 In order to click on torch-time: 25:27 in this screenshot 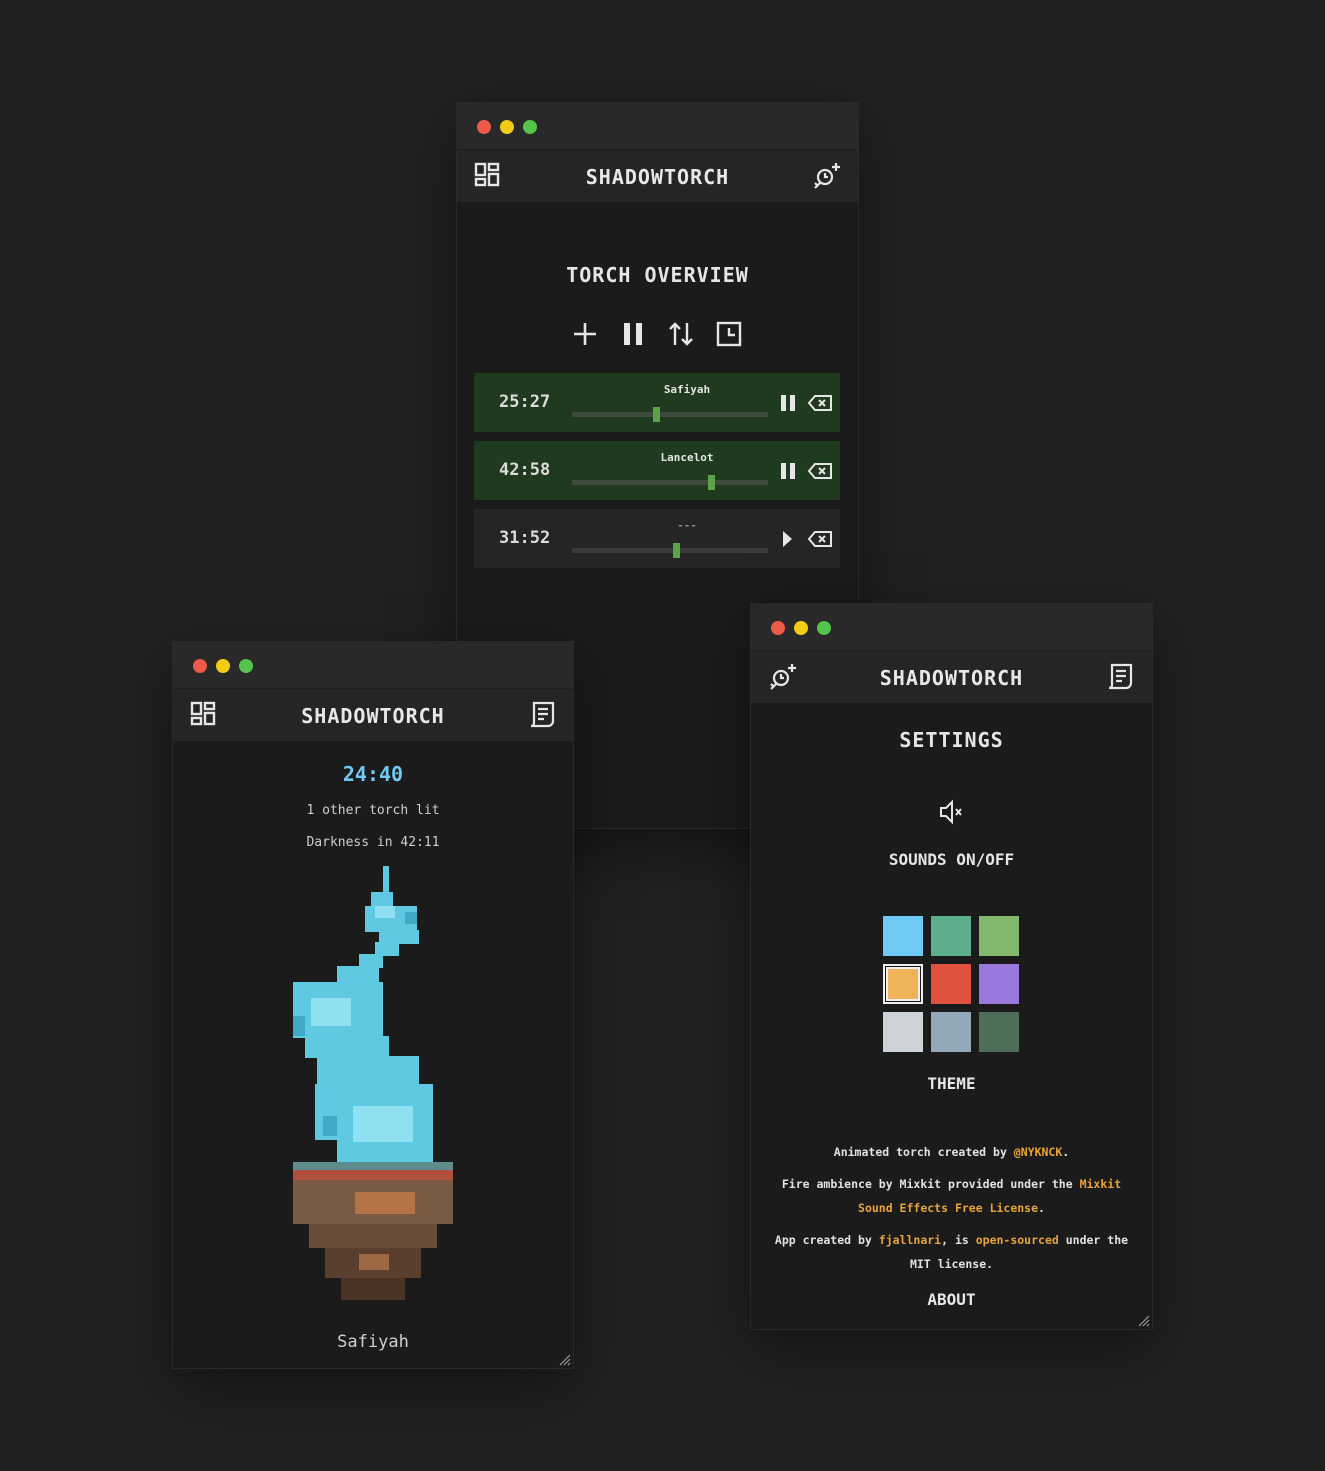, I will do `click(525, 402)`.